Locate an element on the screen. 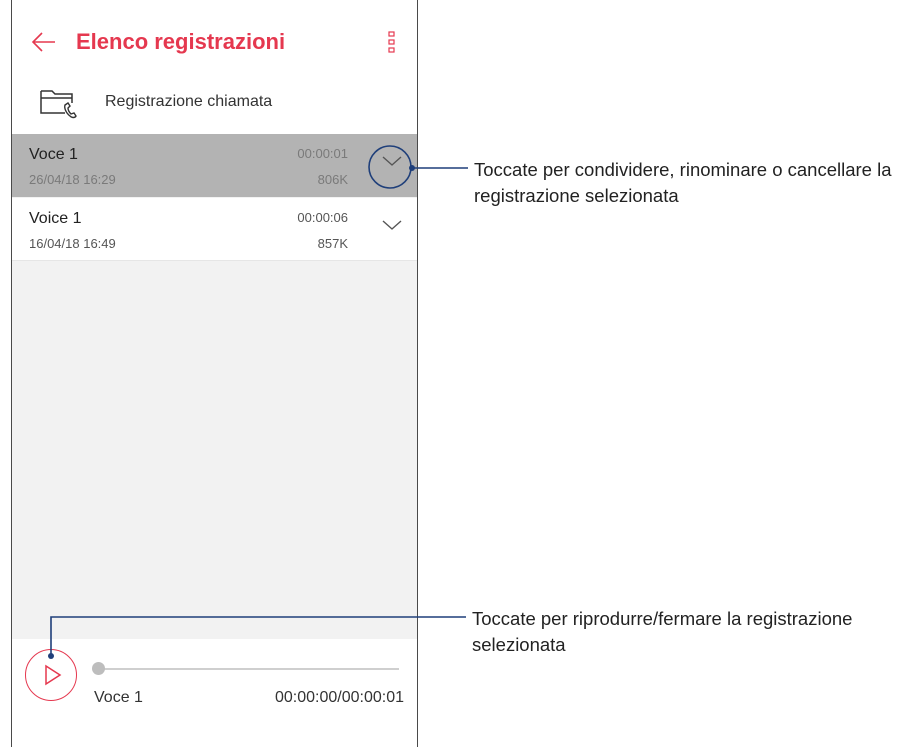 Image resolution: width=923 pixels, height=747 pixels. recording-date: 16/04/18 16:49 is located at coordinates (72, 243).